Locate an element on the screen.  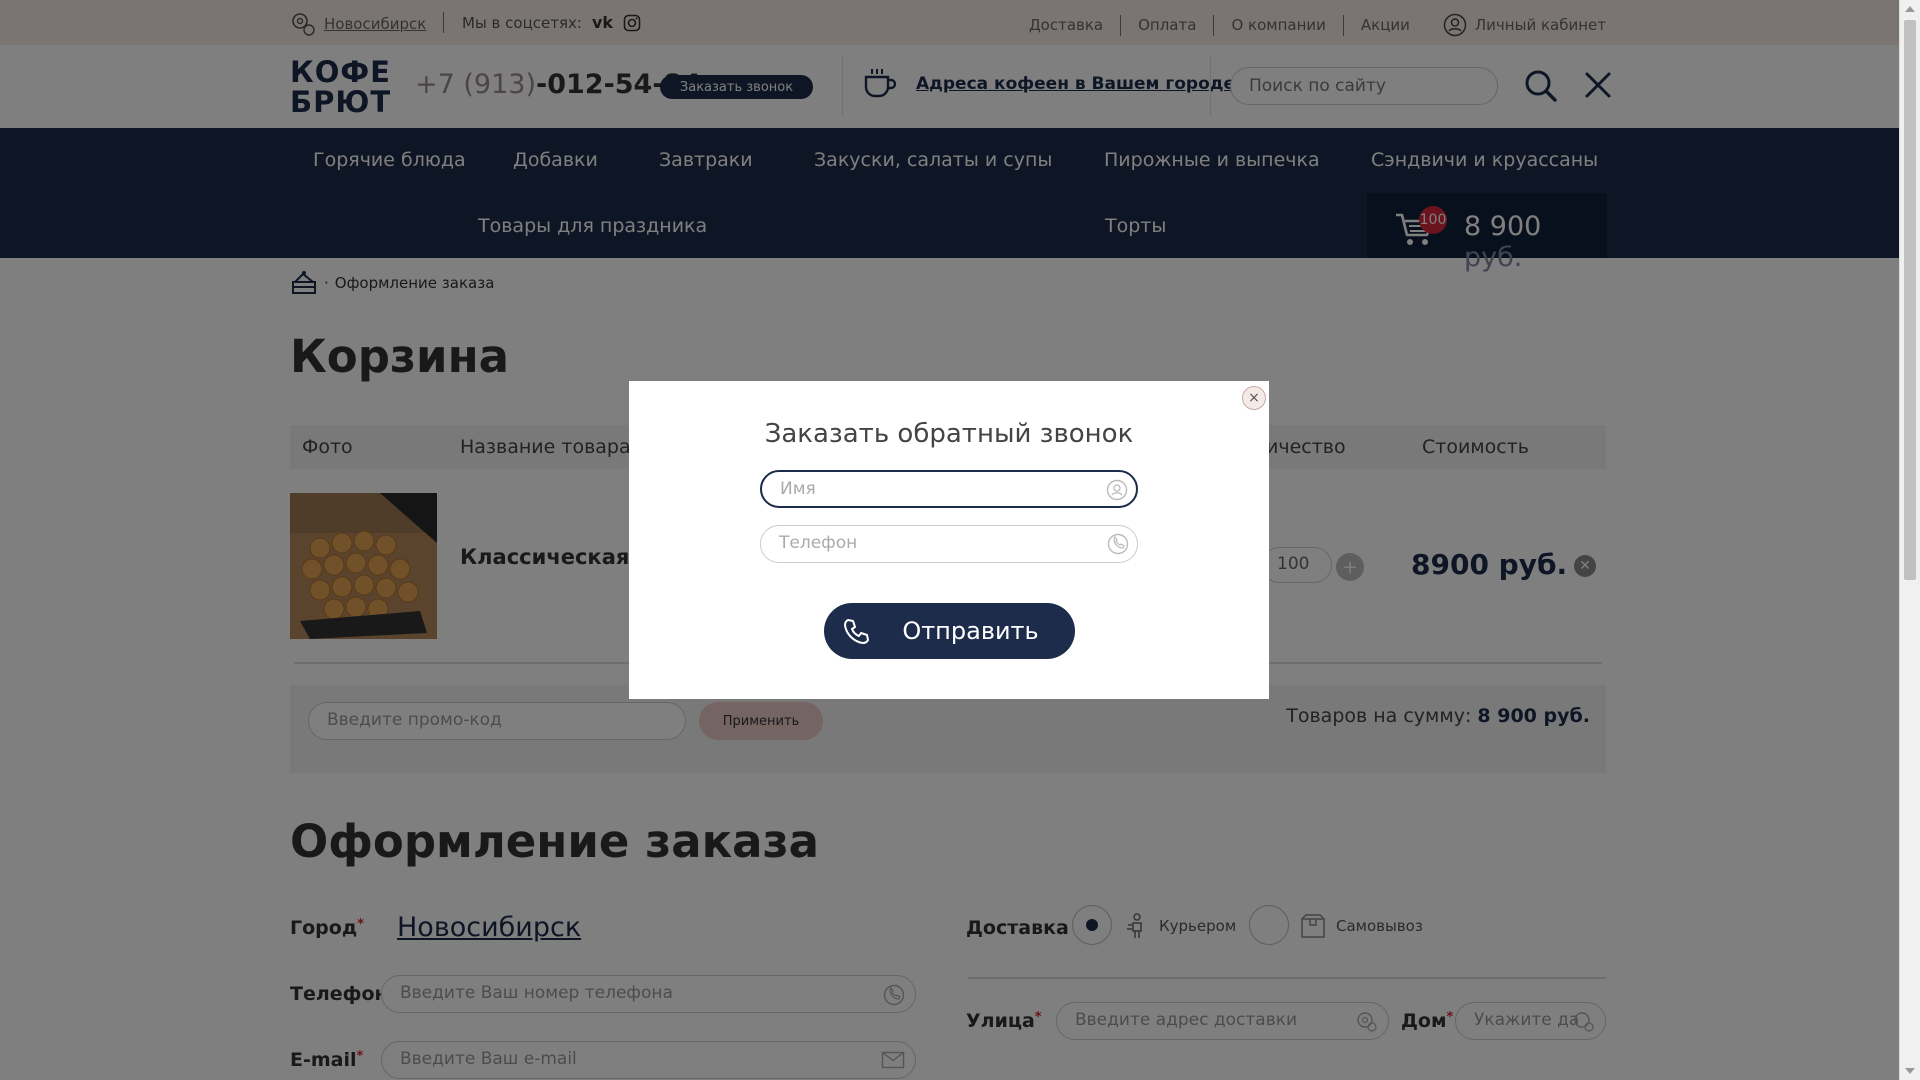
send-button: Отправить is located at coordinates (949, 631).